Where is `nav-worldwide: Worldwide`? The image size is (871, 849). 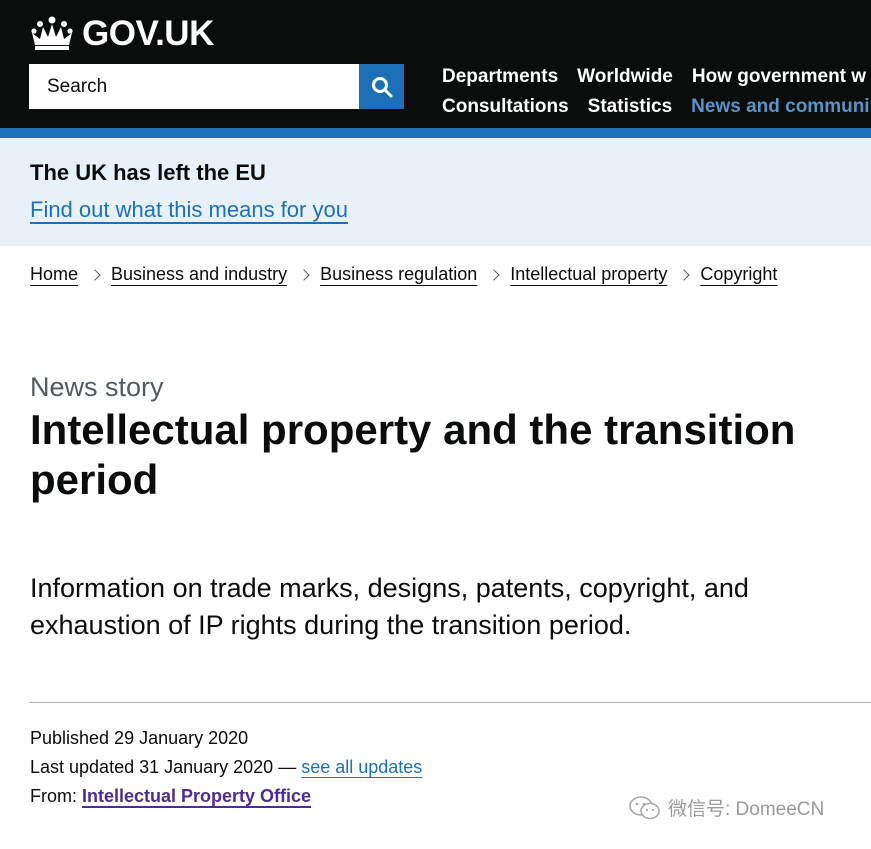 nav-worldwide: Worldwide is located at coordinates (625, 77).